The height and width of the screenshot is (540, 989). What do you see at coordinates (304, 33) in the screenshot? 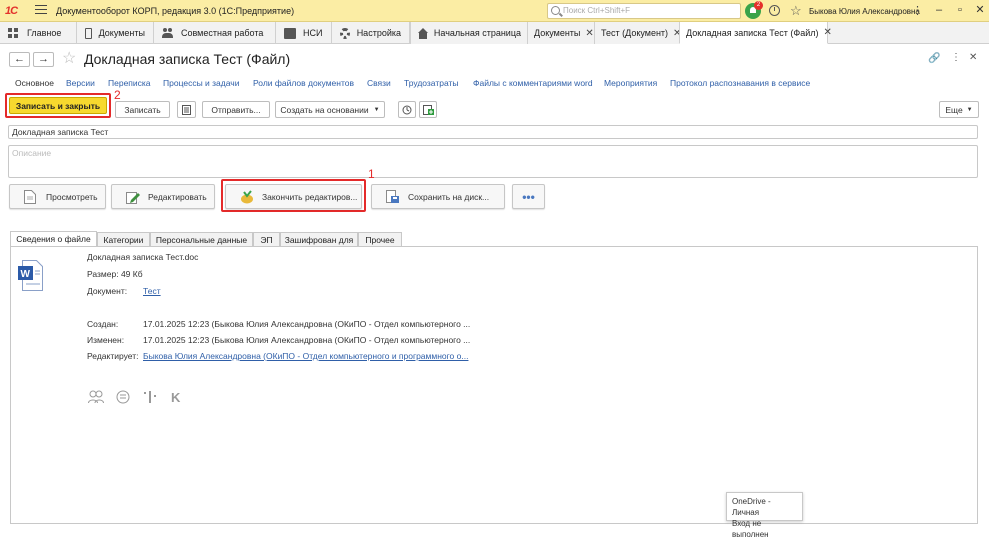
I see `section-nsi: НСИ` at bounding box center [304, 33].